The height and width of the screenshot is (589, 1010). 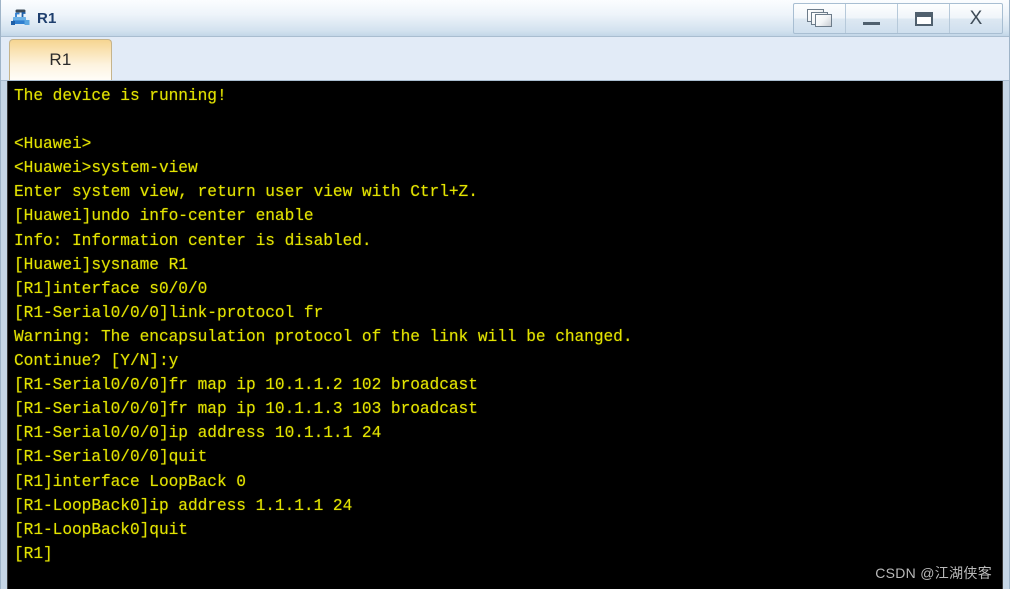 What do you see at coordinates (933, 573) in the screenshot?
I see `watermark: CSDN @江湖侠客` at bounding box center [933, 573].